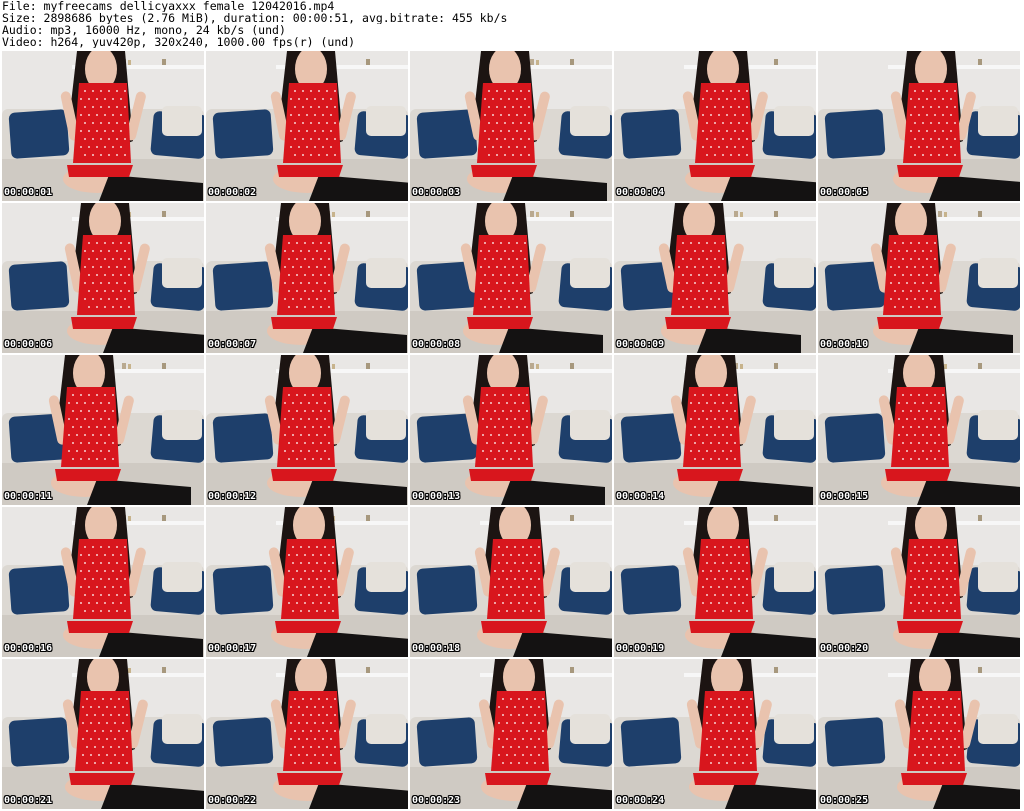 The height and width of the screenshot is (811, 1024). I want to click on thumbnail-frame: 00:00:25, so click(919, 734).